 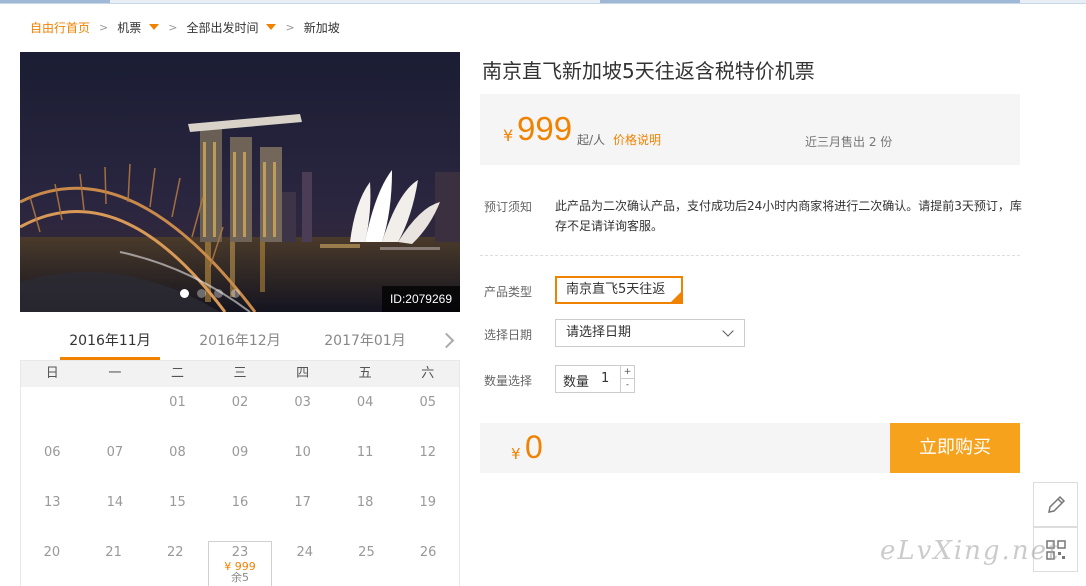 What do you see at coordinates (750, 129) in the screenshot?
I see `price-panel: ¥ 999 起/人 价格说明 近三月售出 2 份` at bounding box center [750, 129].